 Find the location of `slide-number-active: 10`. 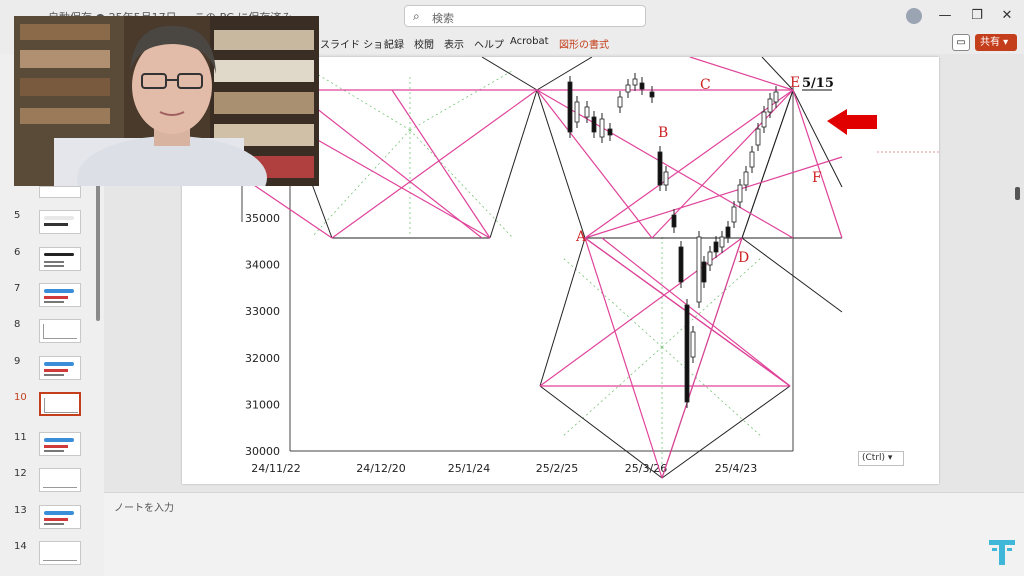

slide-number-active: 10 is located at coordinates (20, 397).